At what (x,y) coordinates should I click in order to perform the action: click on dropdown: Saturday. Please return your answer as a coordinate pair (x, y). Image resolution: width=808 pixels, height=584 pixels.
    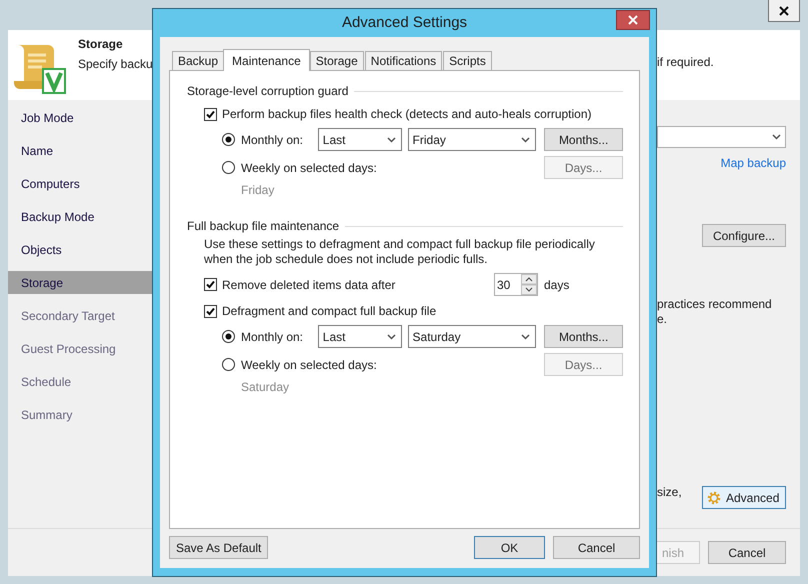
    Looking at the image, I should click on (472, 336).